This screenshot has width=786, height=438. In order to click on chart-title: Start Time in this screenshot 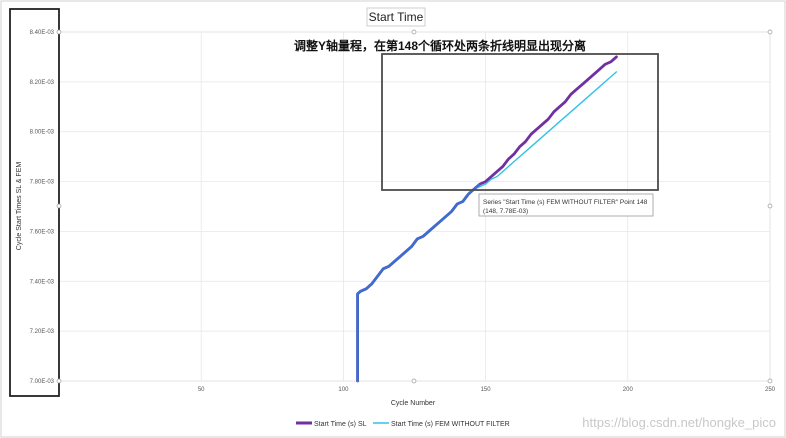, I will do `click(396, 17)`.